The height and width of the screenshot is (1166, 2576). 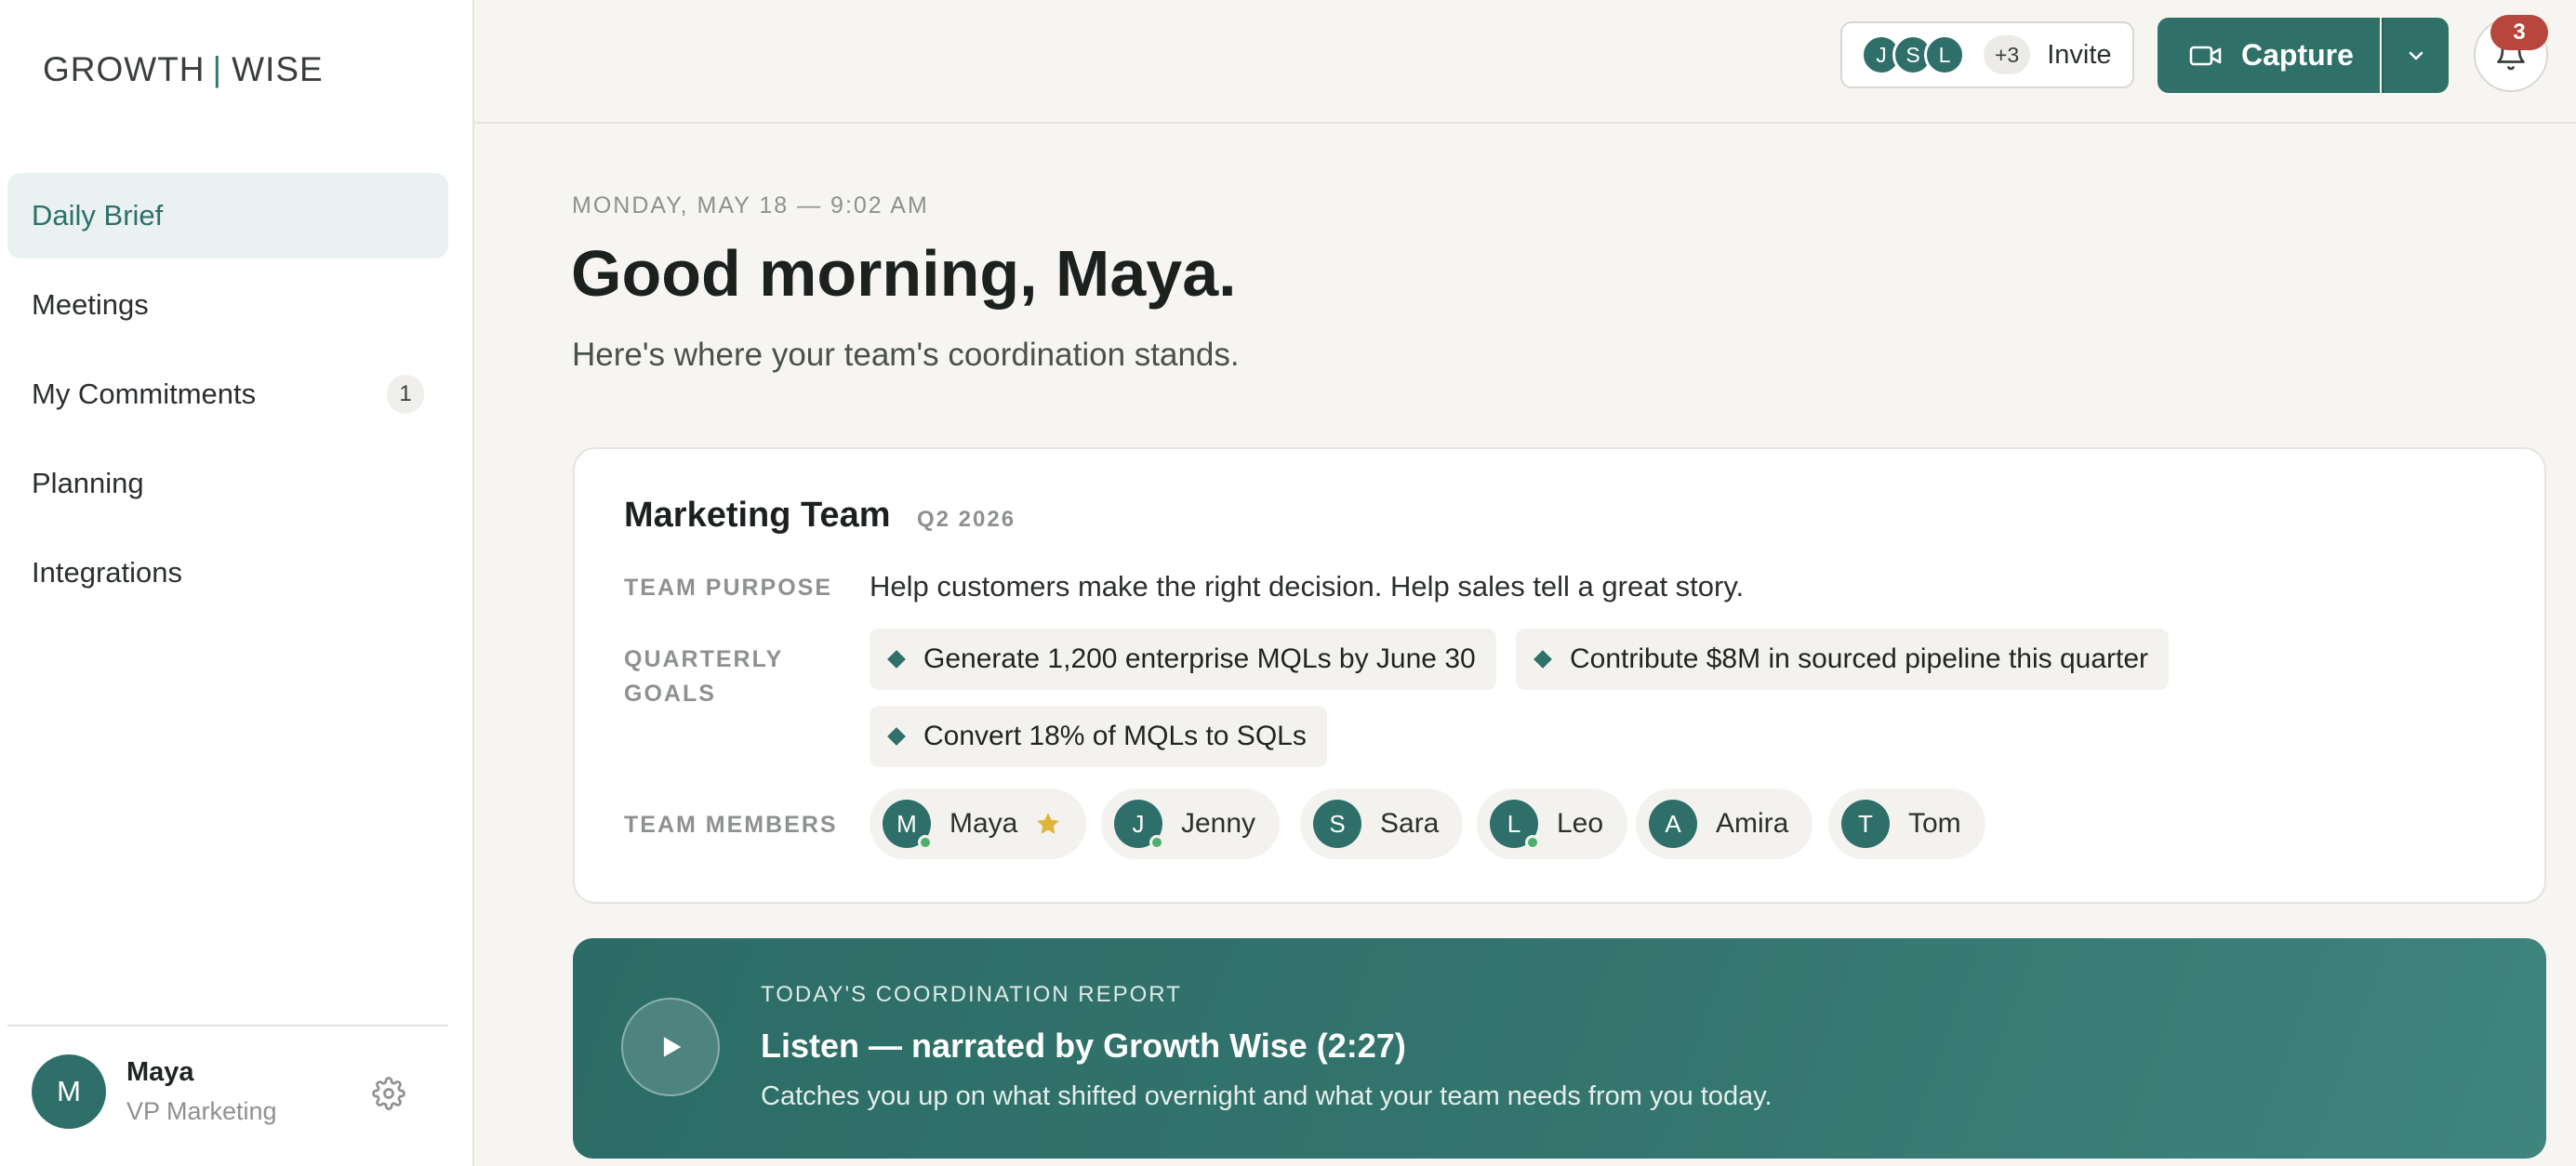 What do you see at coordinates (2297, 55) in the screenshot?
I see `capture-label: Capture` at bounding box center [2297, 55].